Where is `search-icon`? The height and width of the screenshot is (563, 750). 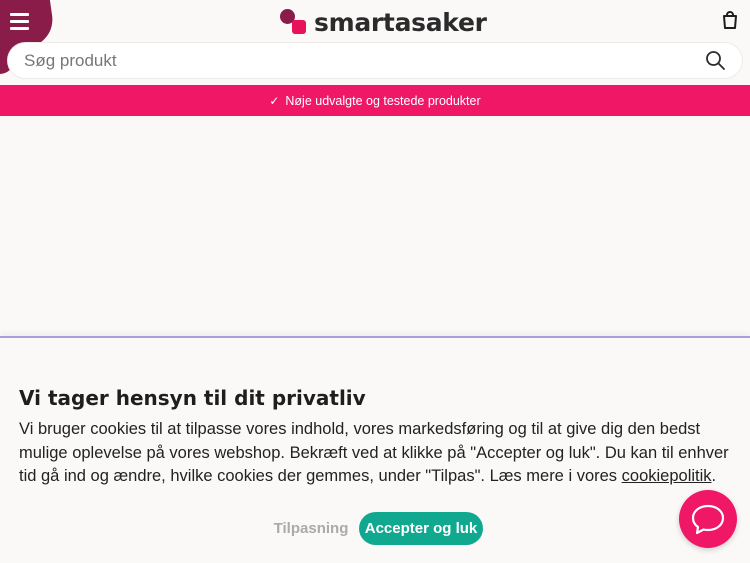
search-icon is located at coordinates (715, 60).